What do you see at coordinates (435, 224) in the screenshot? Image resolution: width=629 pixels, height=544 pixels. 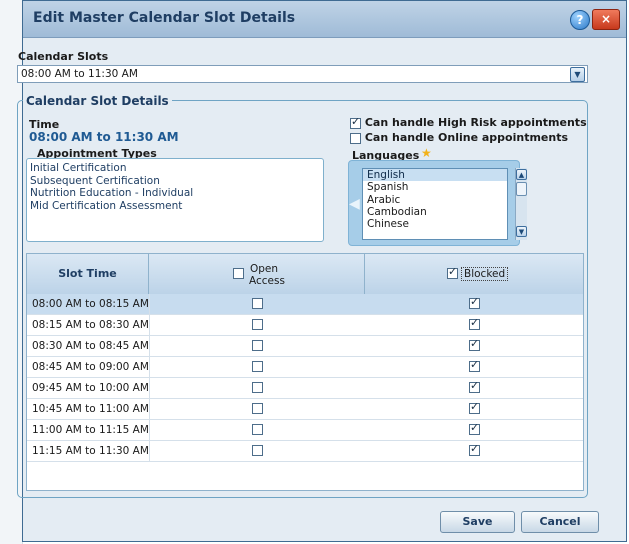 I see `language-item-chinese: Chinese` at bounding box center [435, 224].